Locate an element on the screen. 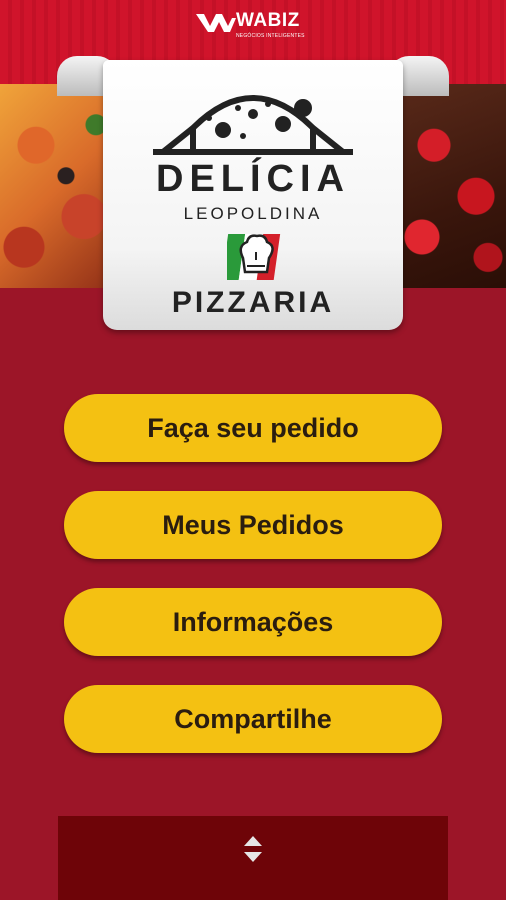  brand-pizzaria: PIZZARIA is located at coordinates (253, 302).